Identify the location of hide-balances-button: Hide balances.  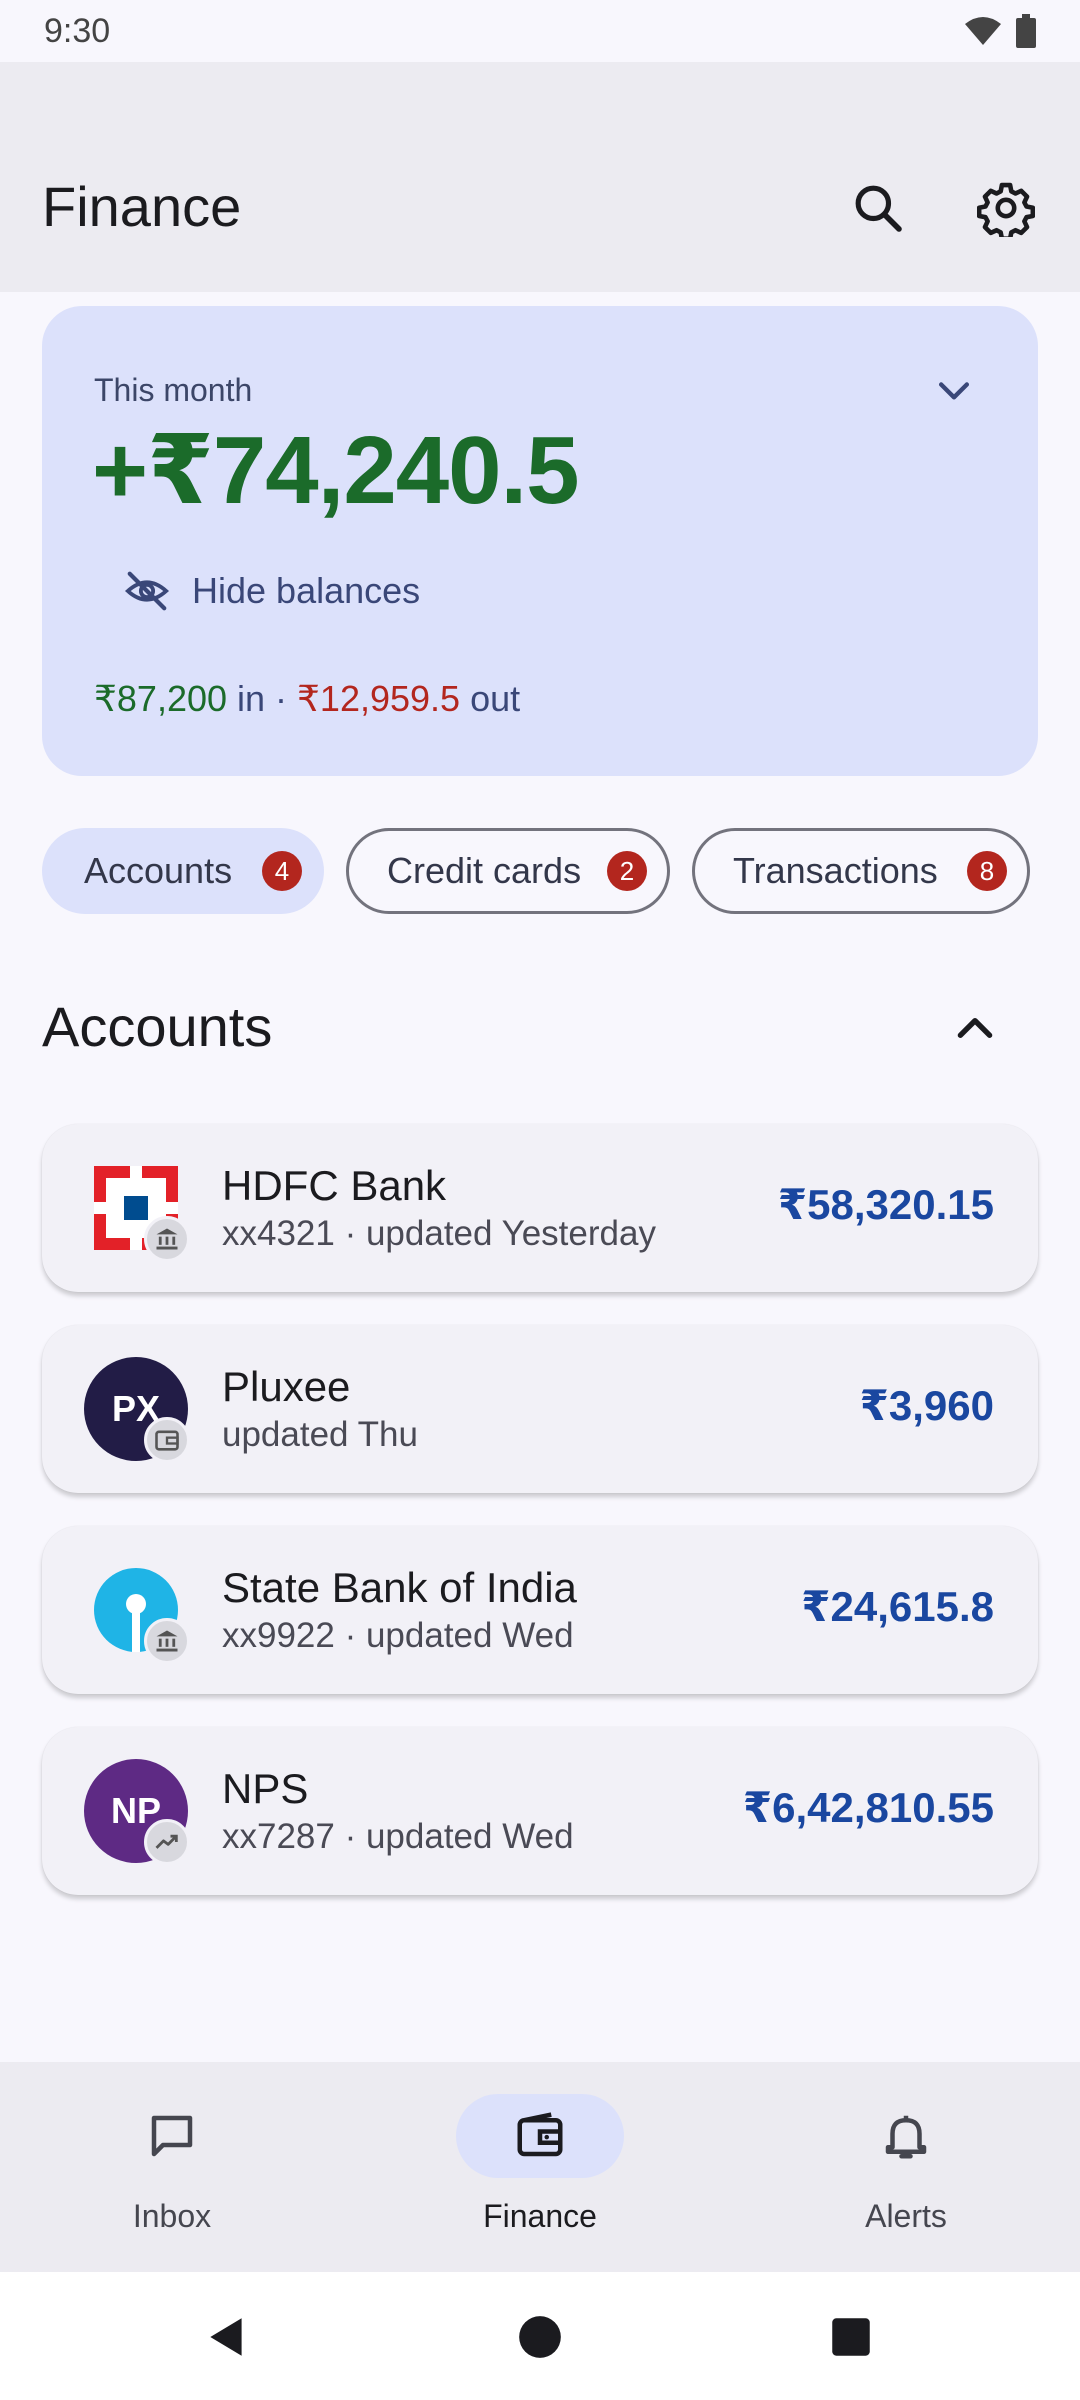
(272, 591).